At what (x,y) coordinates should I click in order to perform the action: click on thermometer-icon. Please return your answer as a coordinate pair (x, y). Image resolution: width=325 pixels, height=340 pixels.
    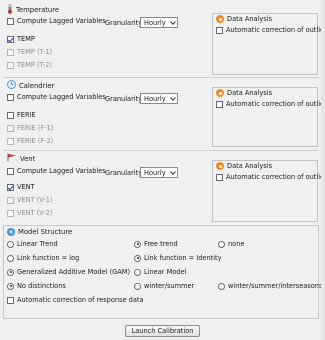
    Looking at the image, I should click on (10, 10).